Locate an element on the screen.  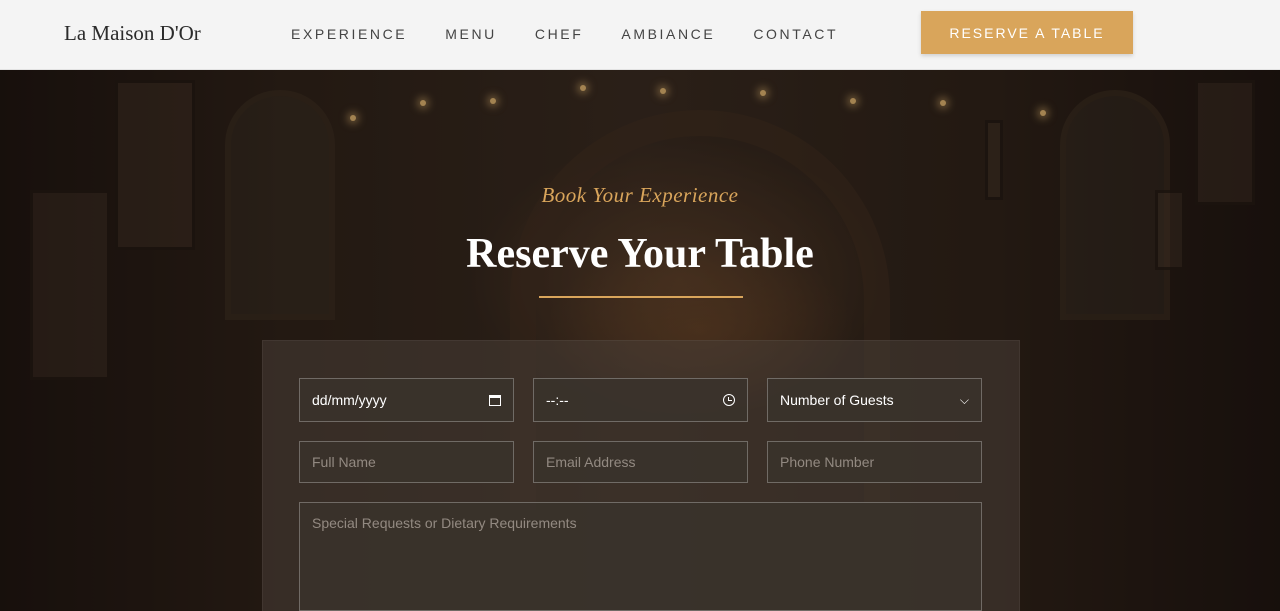
time-input: --:-- is located at coordinates (640, 400).